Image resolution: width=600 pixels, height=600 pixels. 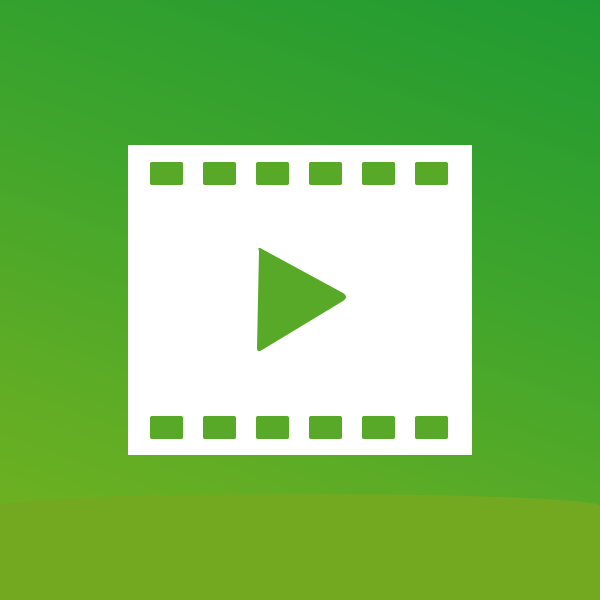 I want to click on play-triangle, so click(x=301, y=299).